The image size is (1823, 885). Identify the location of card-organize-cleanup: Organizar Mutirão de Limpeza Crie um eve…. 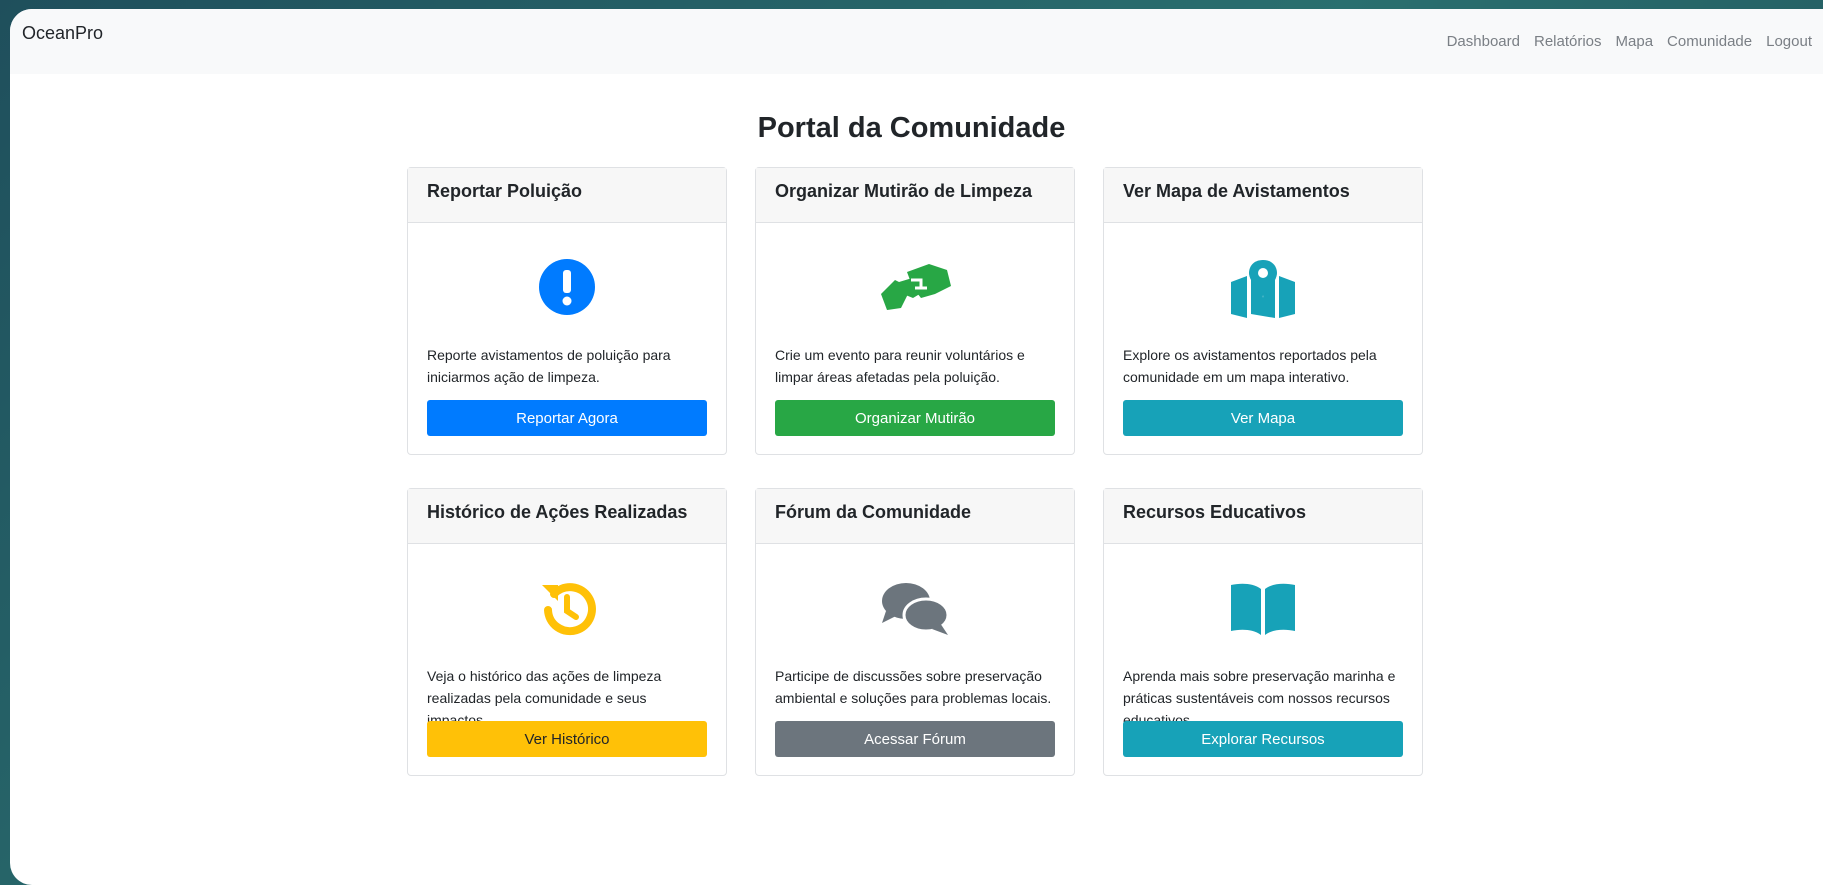
(915, 311).